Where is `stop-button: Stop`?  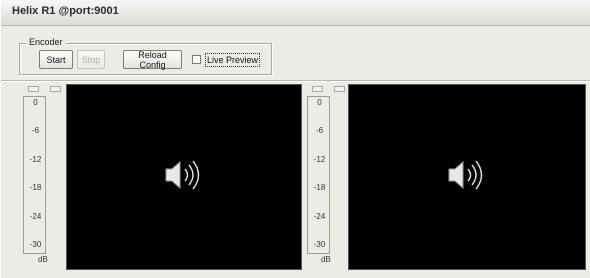 stop-button: Stop is located at coordinates (91, 59).